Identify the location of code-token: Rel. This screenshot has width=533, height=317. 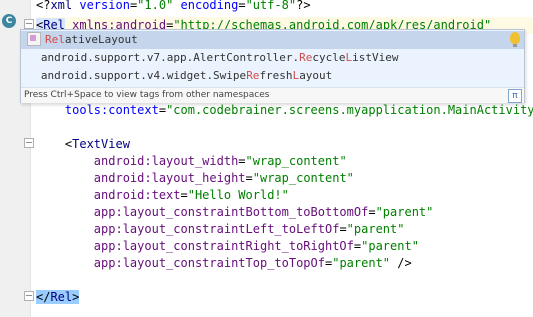
(61, 297).